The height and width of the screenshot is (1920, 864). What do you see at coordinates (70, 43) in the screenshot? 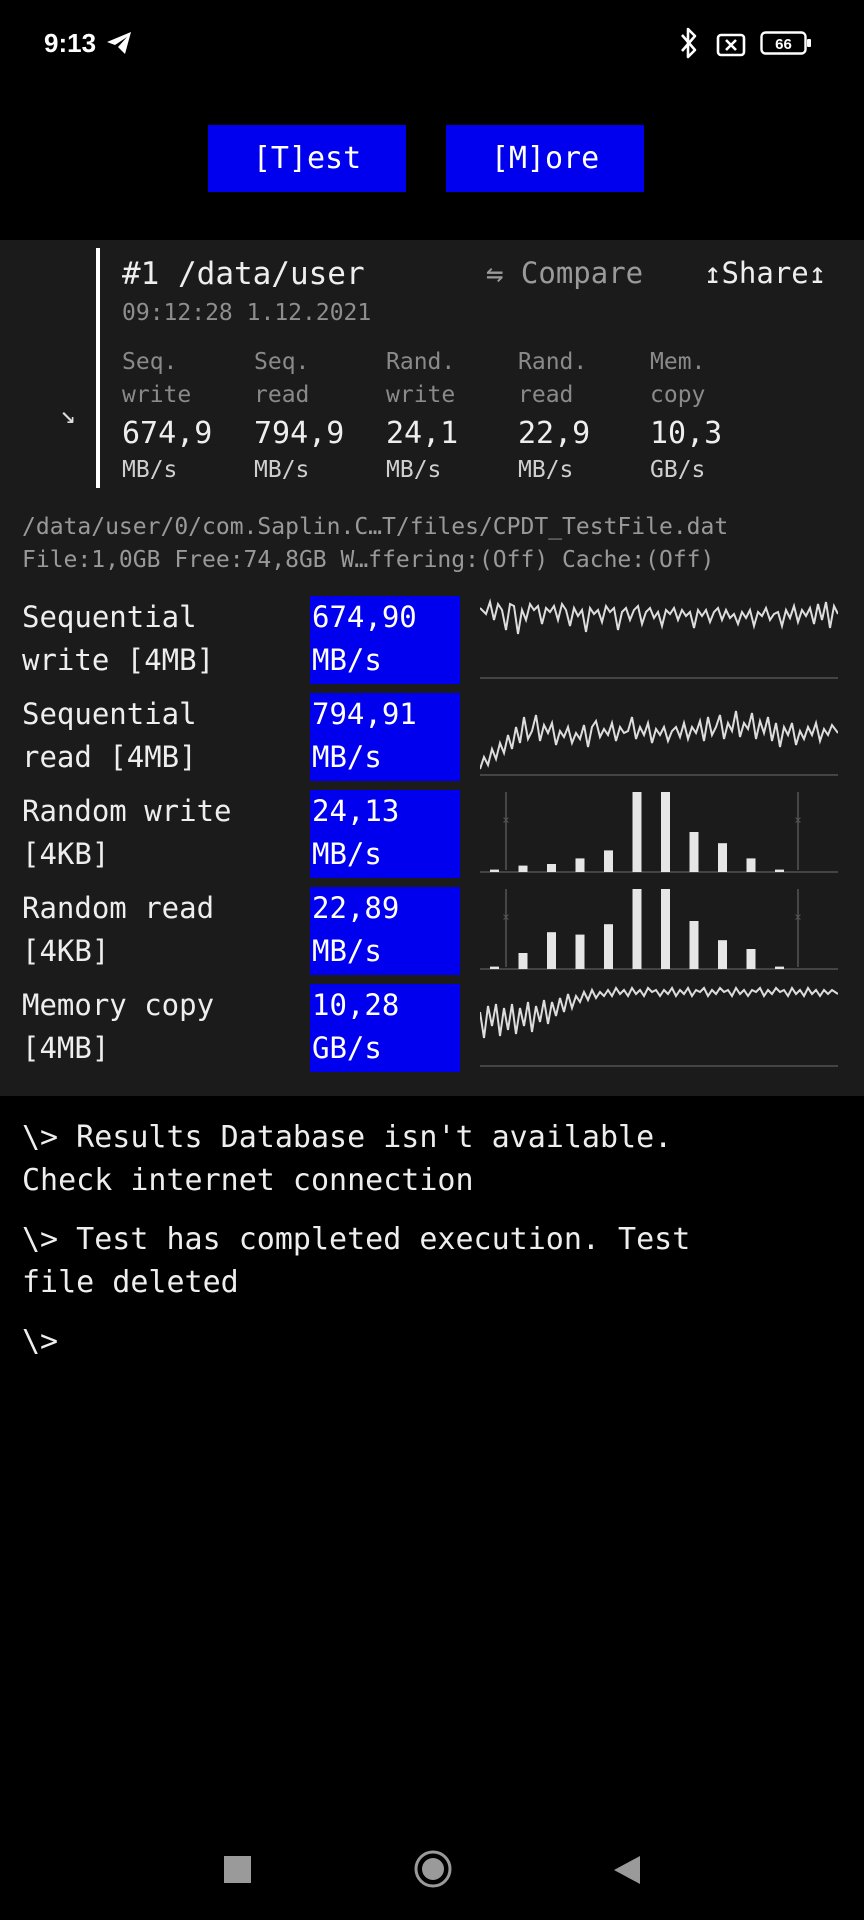
I see `status-time: 9:13` at bounding box center [70, 43].